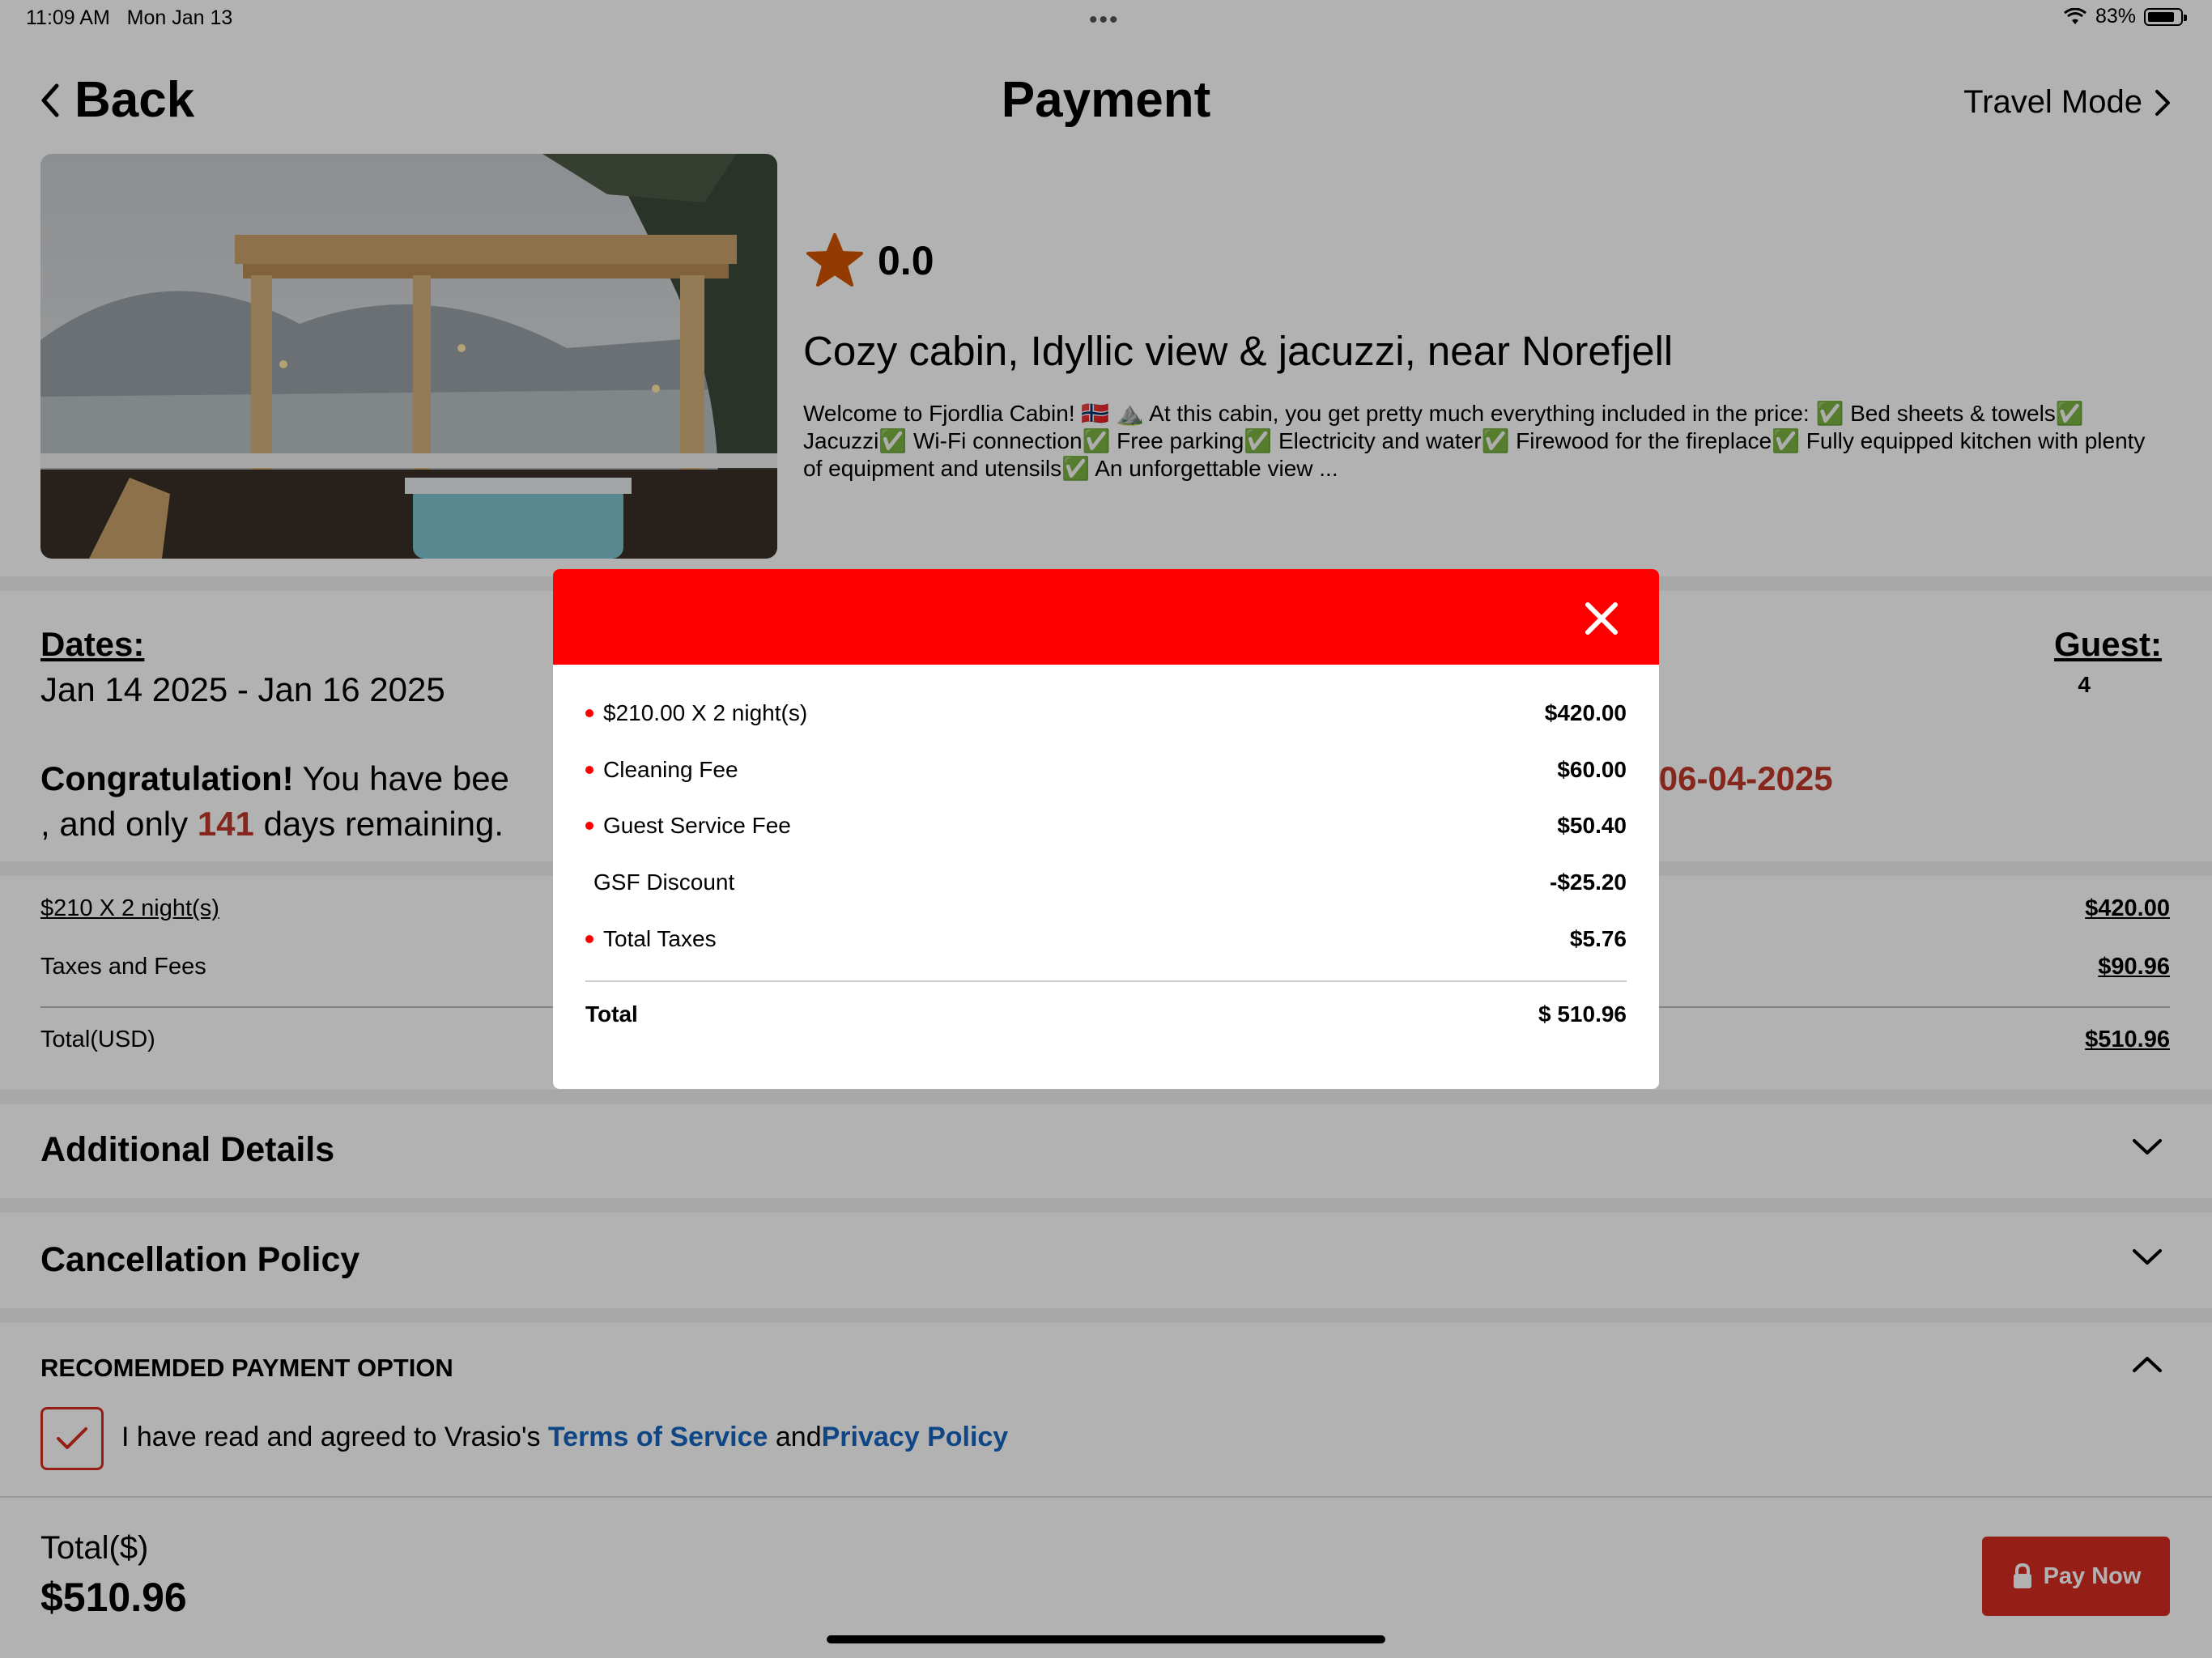  I want to click on modal-row-label: Total Taxes, so click(660, 938).